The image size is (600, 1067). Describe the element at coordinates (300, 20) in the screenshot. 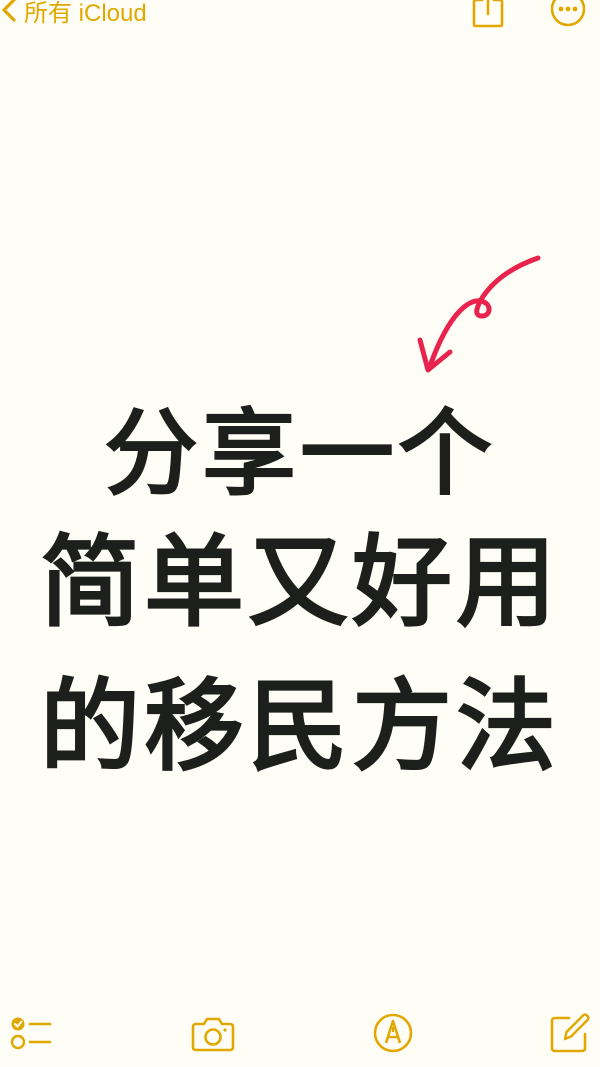

I see `navigation-bar: 所有 iCloud` at that location.